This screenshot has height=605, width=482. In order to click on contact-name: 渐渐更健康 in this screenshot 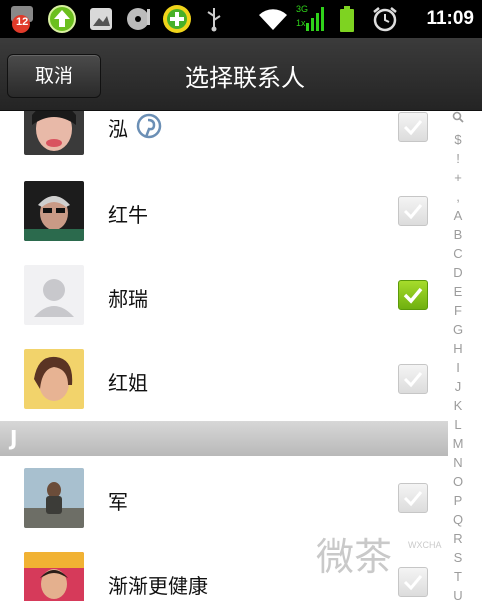, I will do `click(158, 586)`.